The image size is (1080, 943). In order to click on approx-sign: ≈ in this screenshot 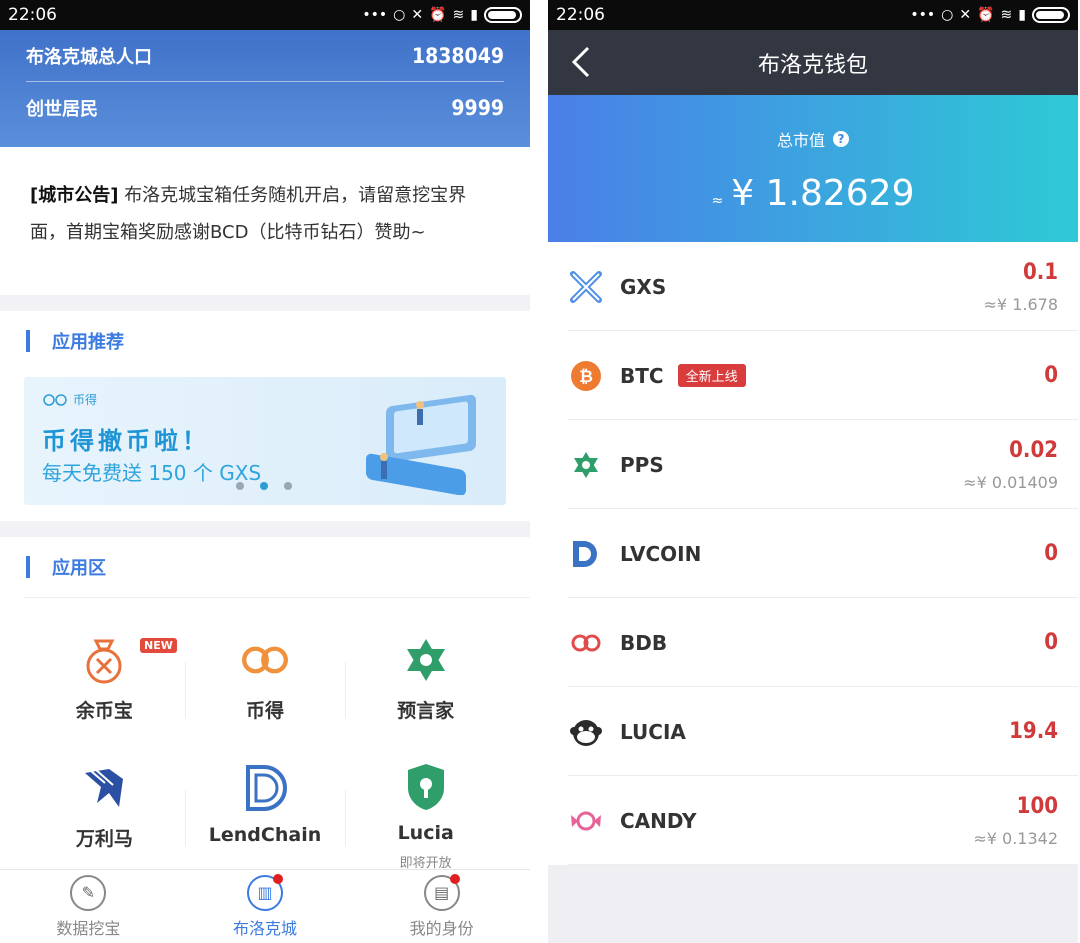, I will do `click(717, 201)`.